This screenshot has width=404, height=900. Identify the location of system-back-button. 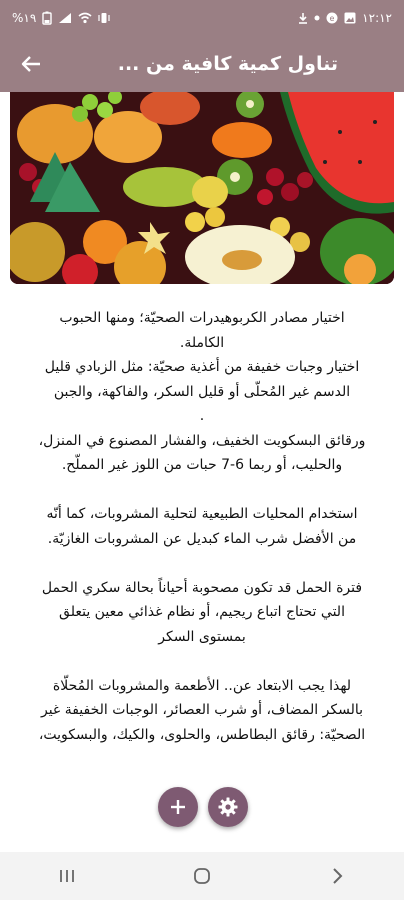
(337, 876).